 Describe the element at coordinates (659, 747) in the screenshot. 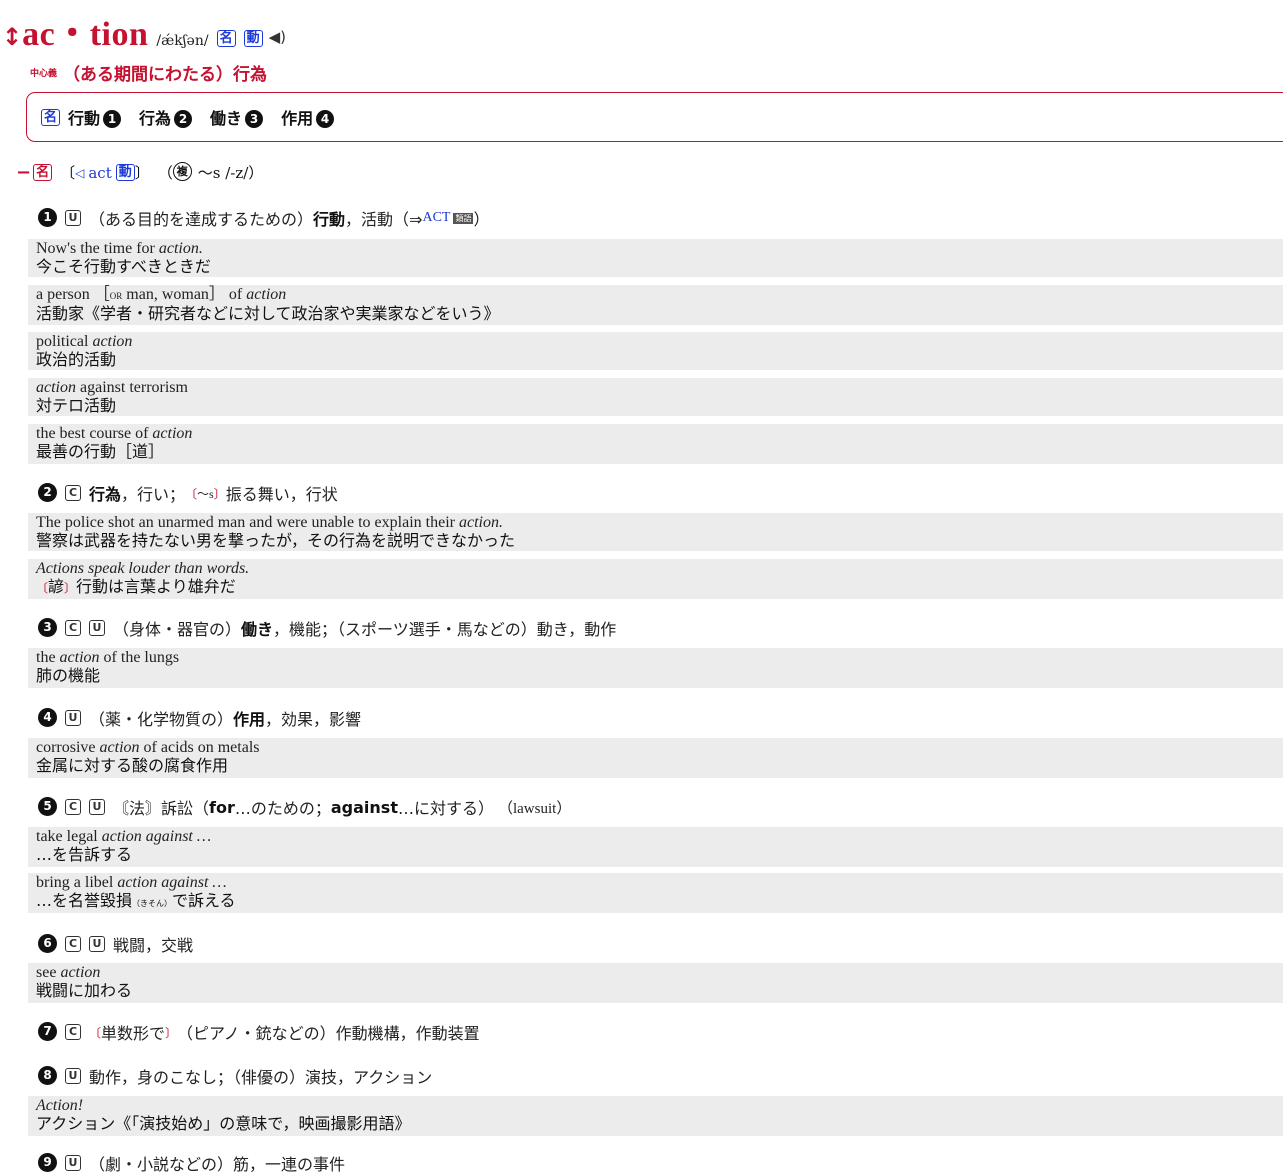

I see `example-en: corrosive action of acids on metals` at that location.